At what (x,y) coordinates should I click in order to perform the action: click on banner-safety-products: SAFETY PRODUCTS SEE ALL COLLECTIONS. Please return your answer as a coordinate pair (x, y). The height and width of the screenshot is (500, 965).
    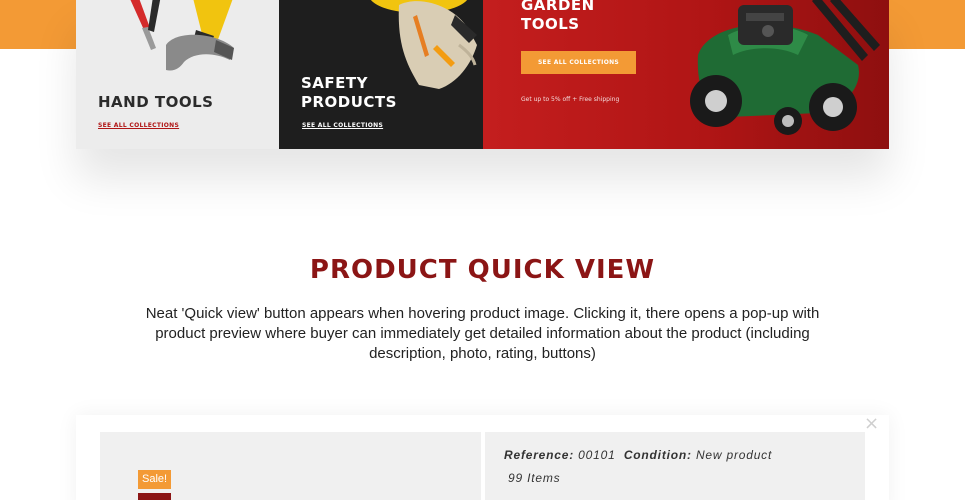
    Looking at the image, I should click on (381, 74).